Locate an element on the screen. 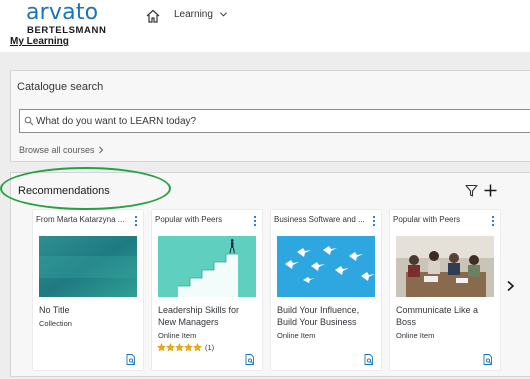 This screenshot has height=379, width=530. highlight-annotation-oval is located at coordinates (85, 188).